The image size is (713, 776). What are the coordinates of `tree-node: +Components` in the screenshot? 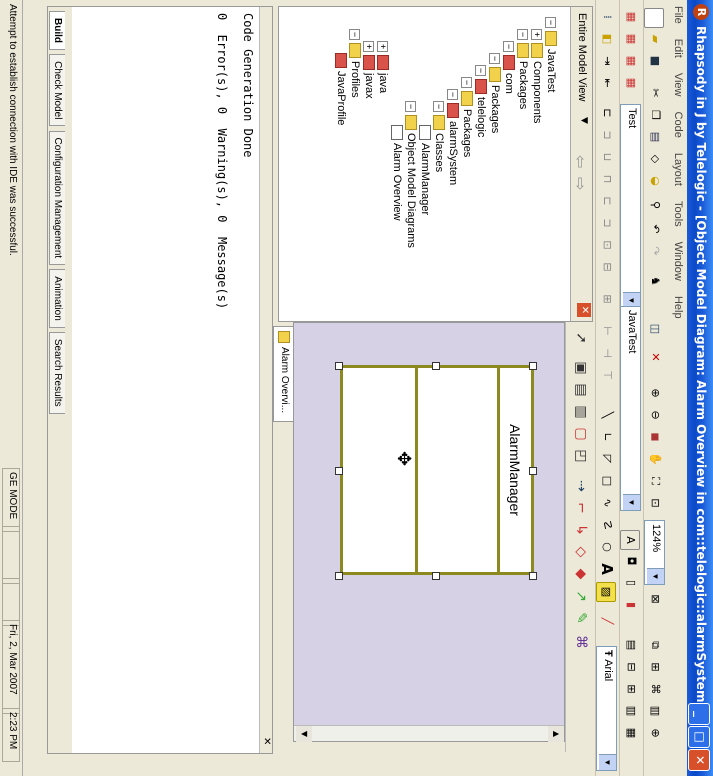 It's located at (537, 76).